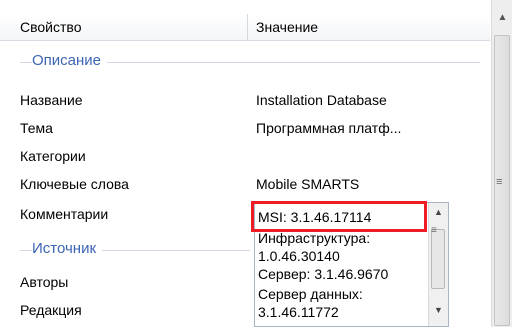 This screenshot has width=512, height=327. I want to click on property-row-title: Название Installation Database, so click(244, 101).